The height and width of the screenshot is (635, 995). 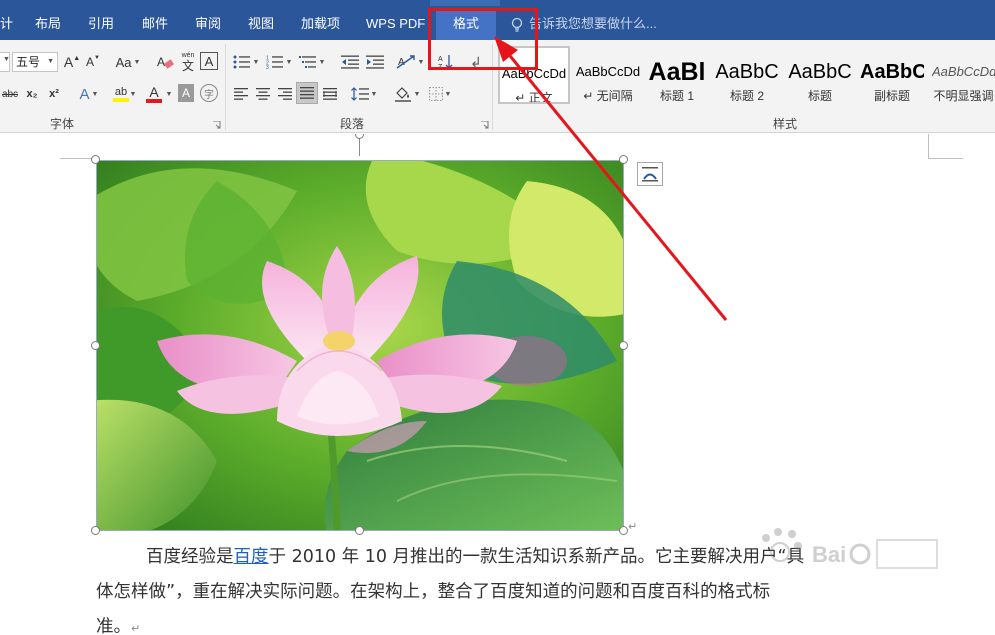 I want to click on align-left-button, so click(x=241, y=94).